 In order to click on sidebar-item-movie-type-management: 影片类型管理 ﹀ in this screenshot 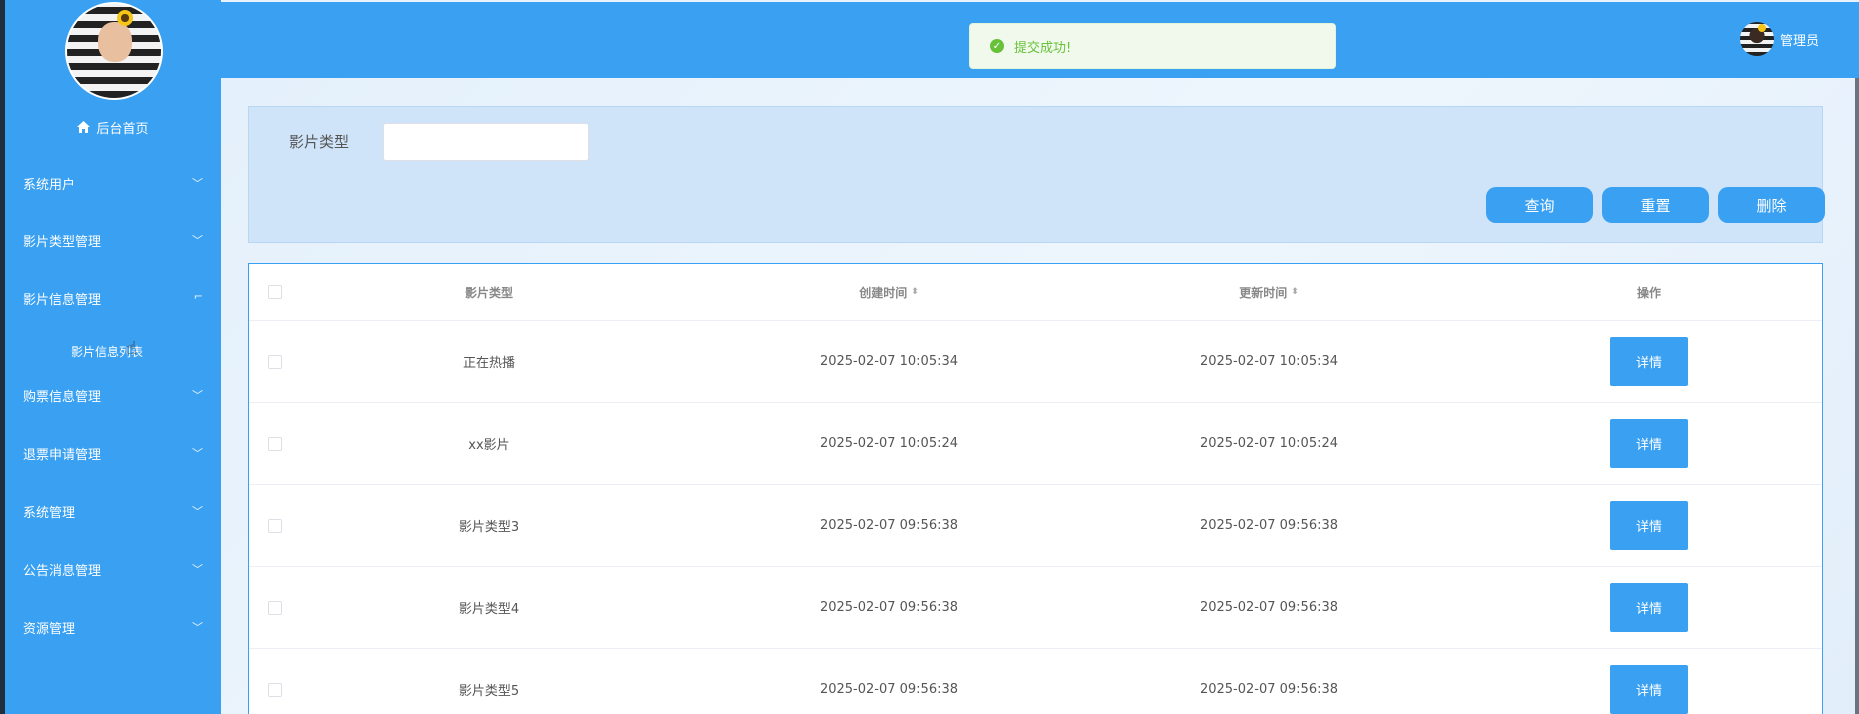, I will do `click(113, 240)`.